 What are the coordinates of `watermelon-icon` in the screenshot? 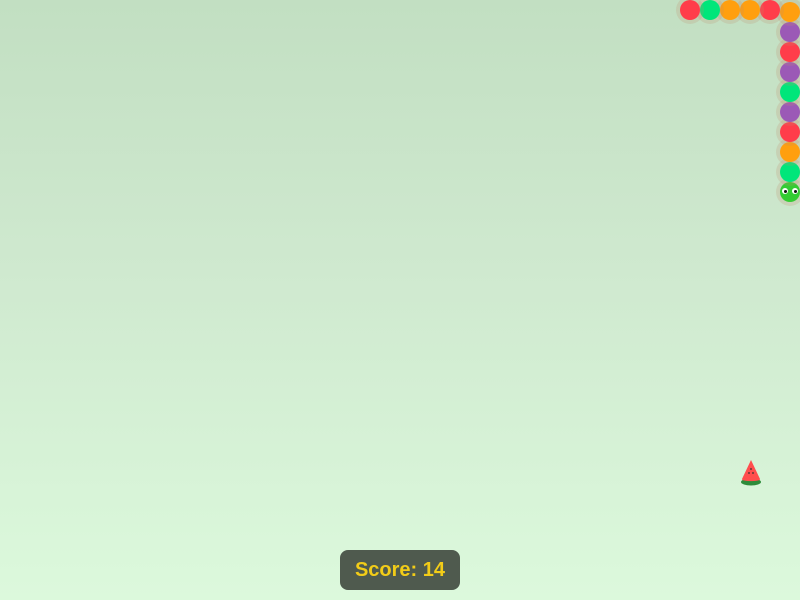 It's located at (751, 472).